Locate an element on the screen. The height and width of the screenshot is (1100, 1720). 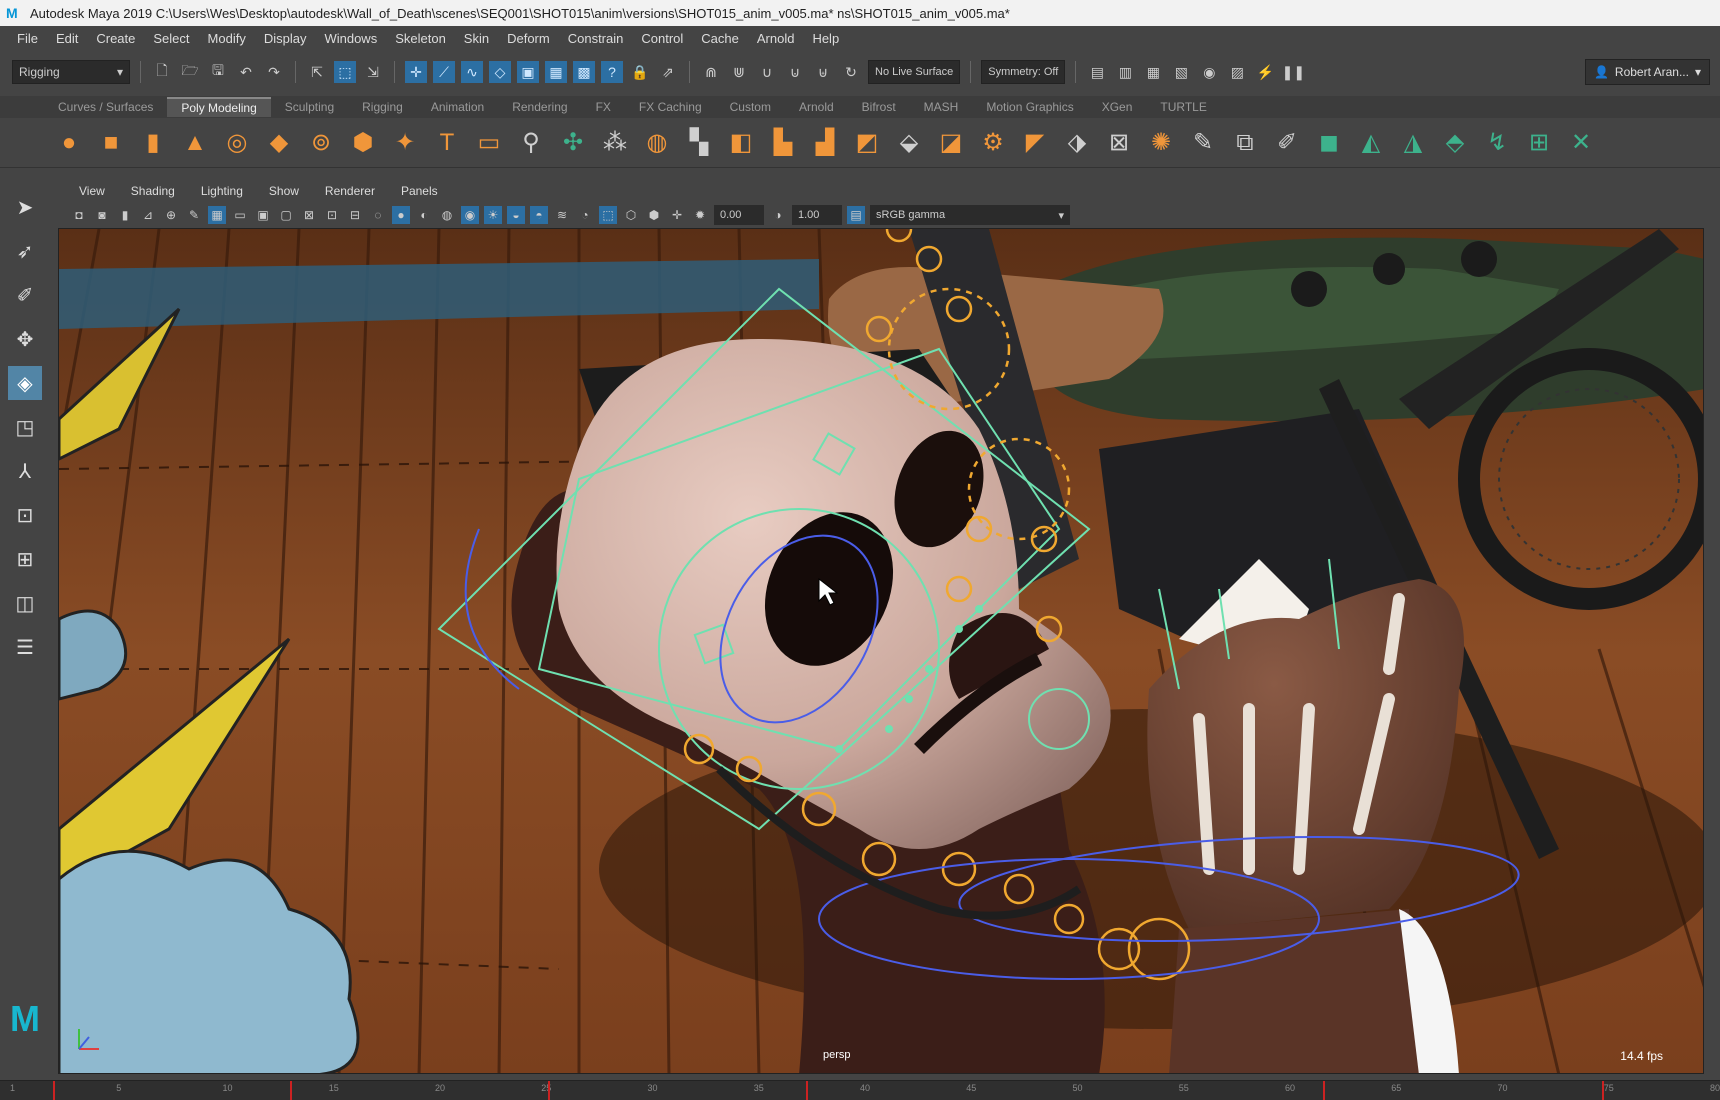
panel-menu-panels: Panels is located at coordinates (419, 191).